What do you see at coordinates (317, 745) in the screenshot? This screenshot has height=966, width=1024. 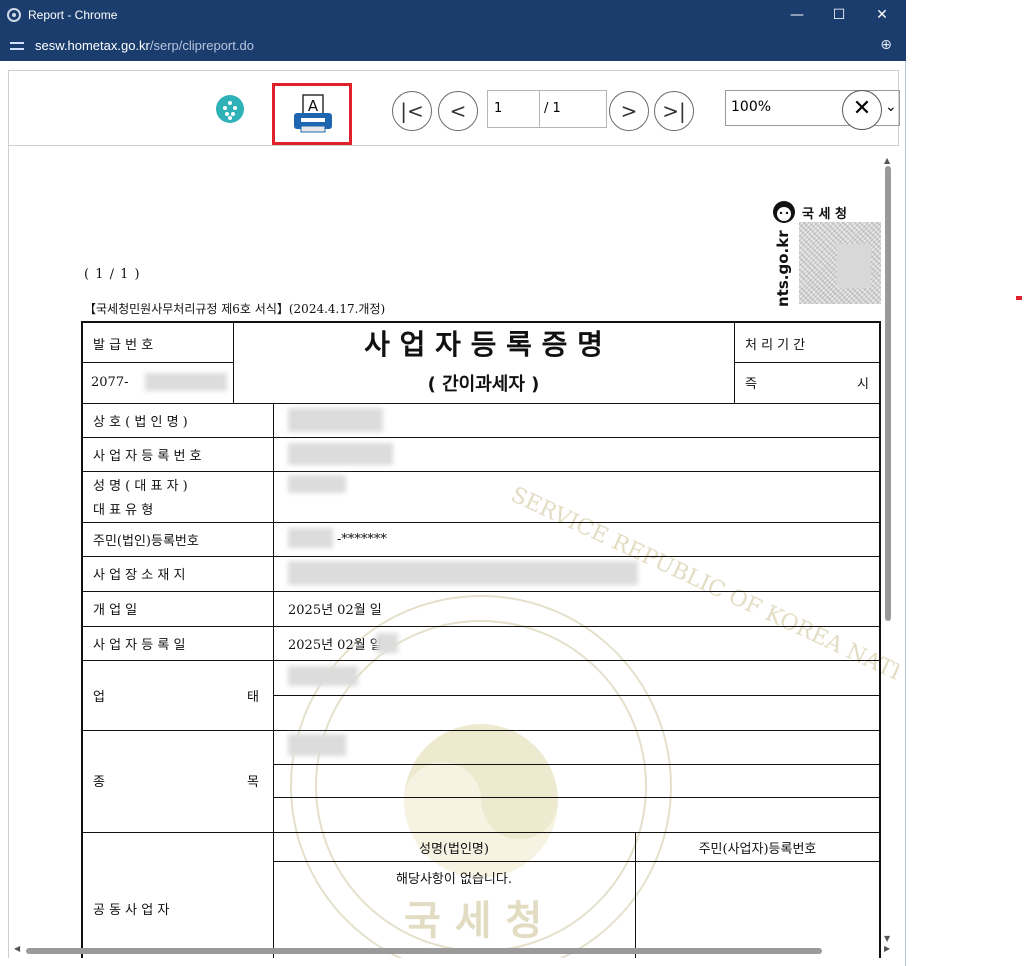 I see `redacted-business-item` at bounding box center [317, 745].